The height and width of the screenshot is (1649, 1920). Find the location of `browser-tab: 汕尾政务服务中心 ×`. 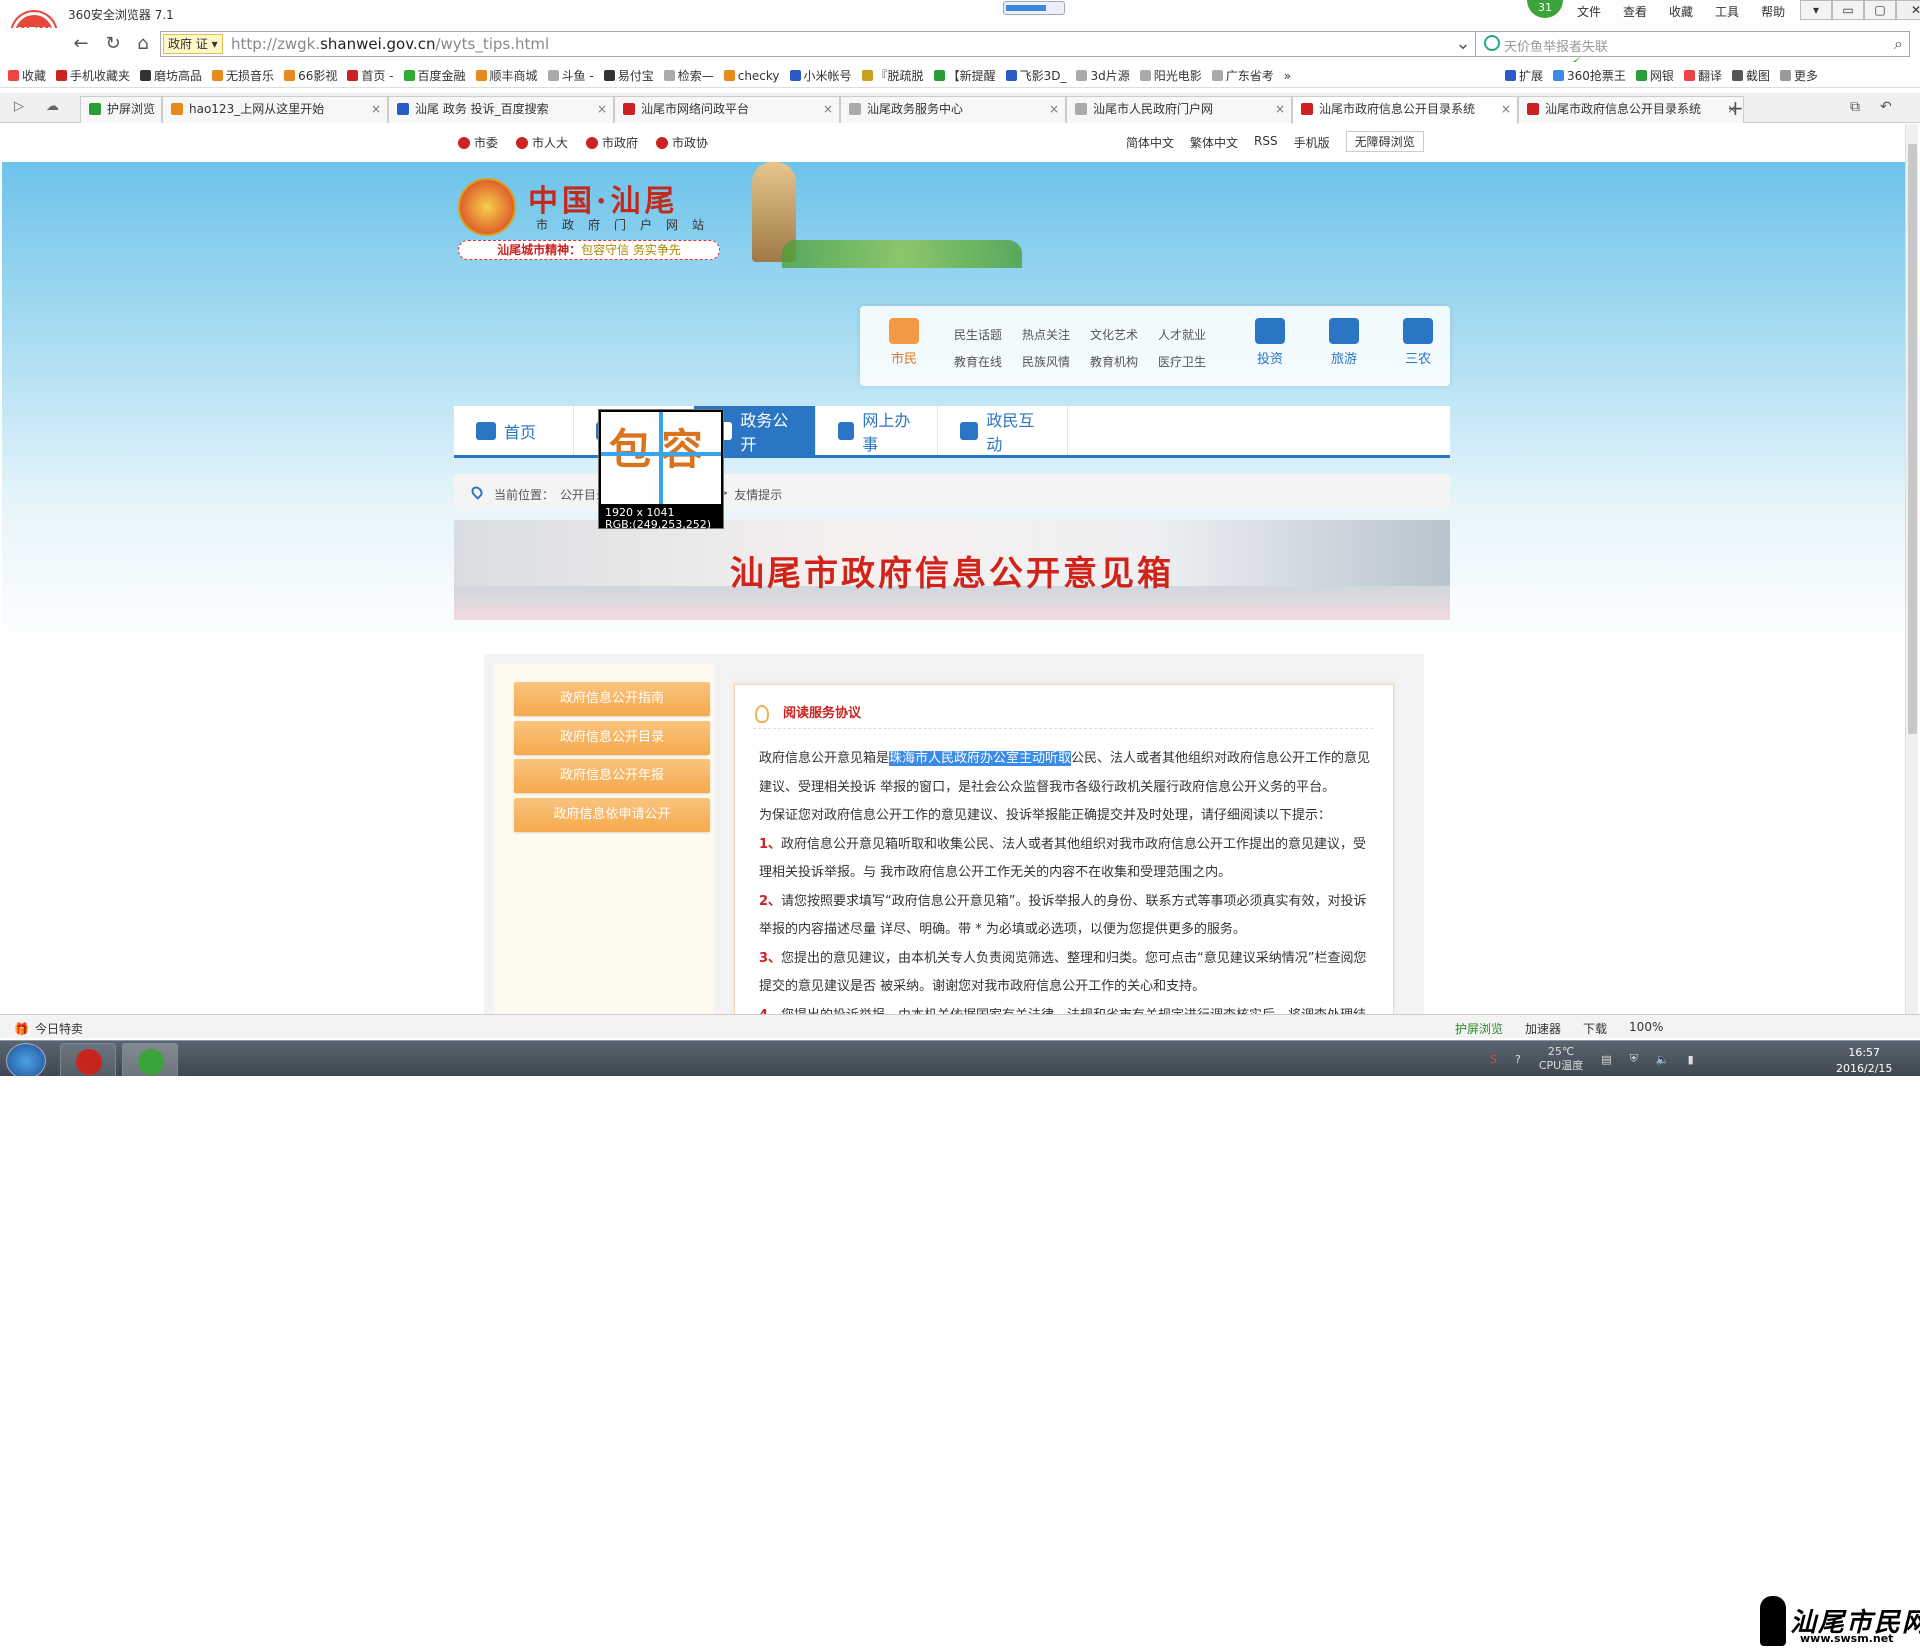

browser-tab: 汕尾政务服务中心 × is located at coordinates (953, 109).